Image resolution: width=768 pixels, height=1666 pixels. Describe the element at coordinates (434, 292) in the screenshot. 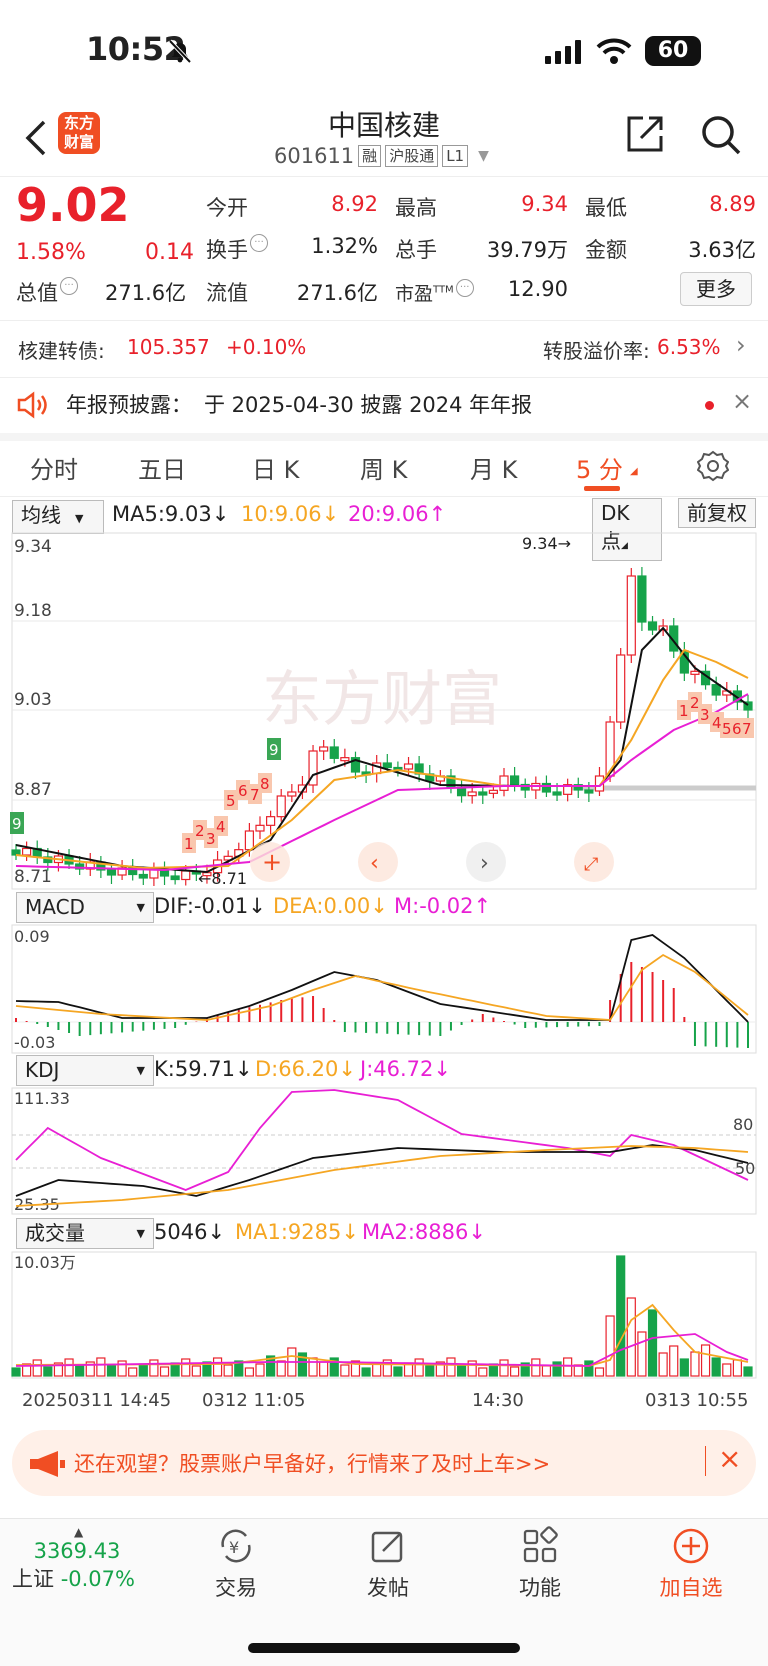

I see `pe-label: 市盈TTM ···` at that location.